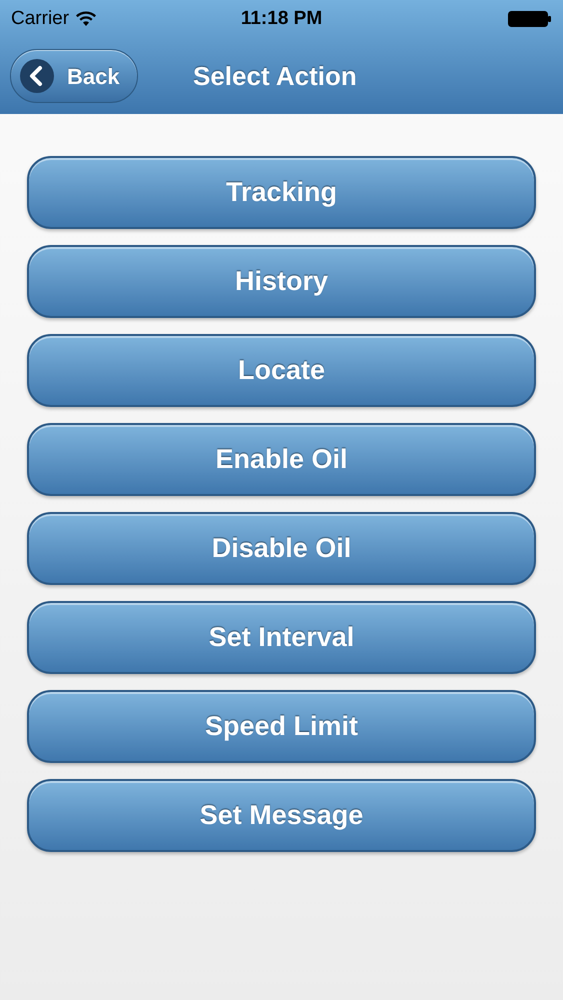  Describe the element at coordinates (530, 19) in the screenshot. I see `battery-icon` at that location.